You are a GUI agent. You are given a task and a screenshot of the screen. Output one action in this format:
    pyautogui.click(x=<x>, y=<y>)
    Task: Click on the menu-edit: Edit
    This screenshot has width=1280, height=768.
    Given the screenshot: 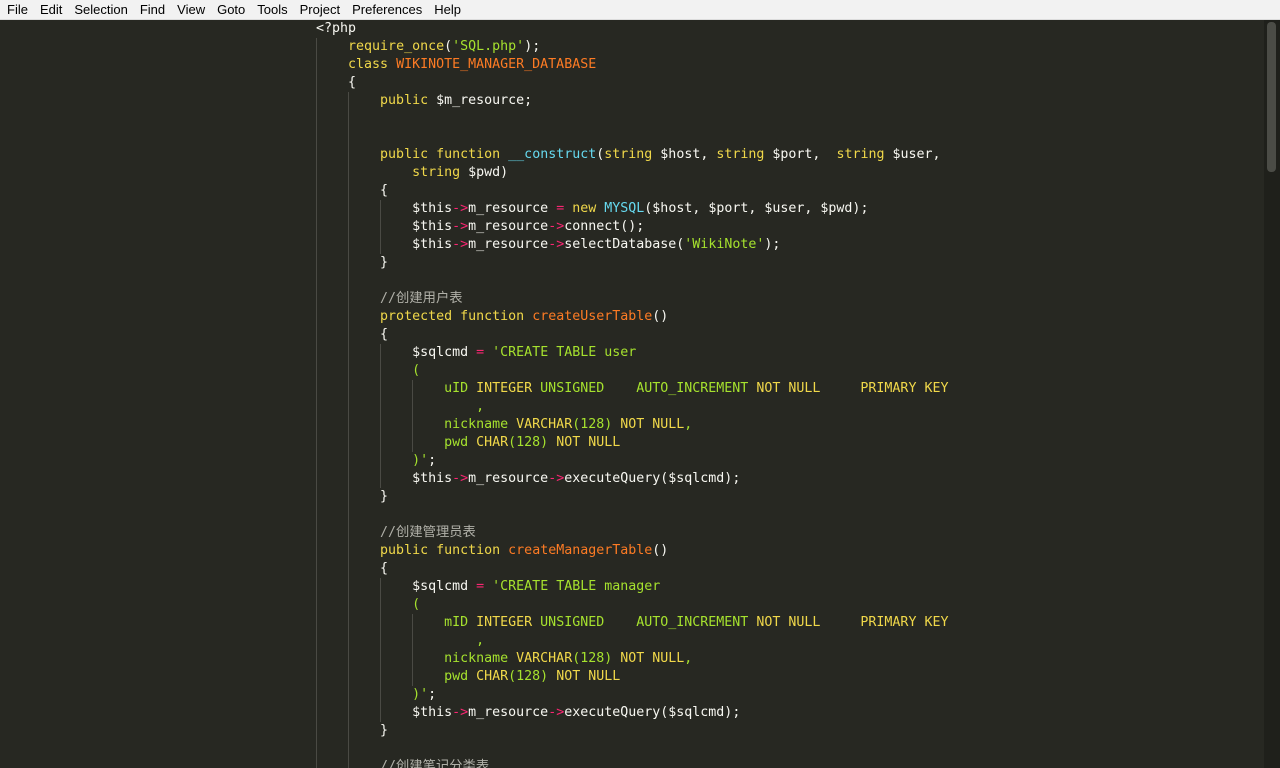 What is the action you would take?
    pyautogui.click(x=50, y=9)
    